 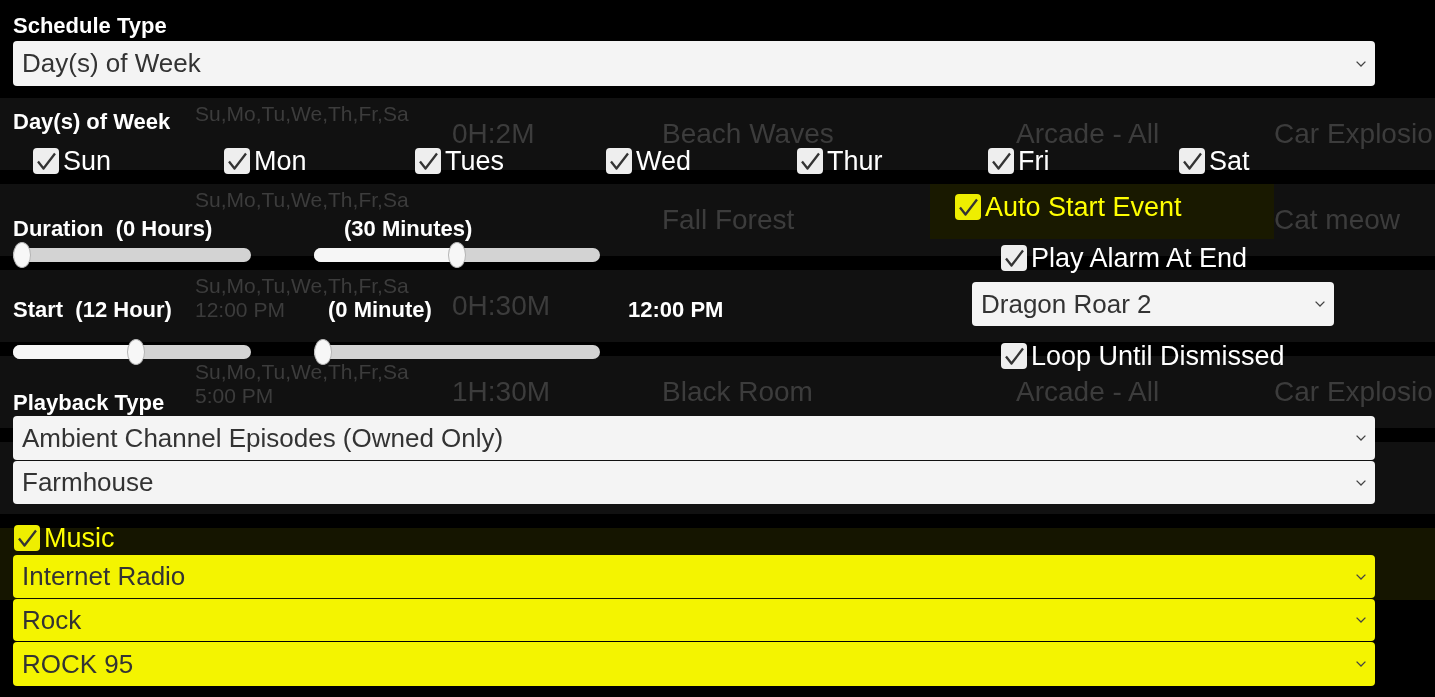 What do you see at coordinates (113, 229) in the screenshot?
I see `slider-label: Duration (0 Hours)` at bounding box center [113, 229].